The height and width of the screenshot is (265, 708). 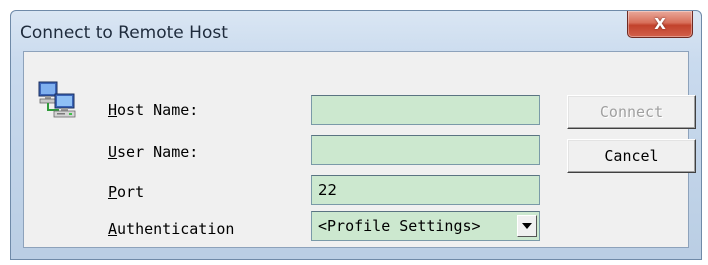 I want to click on port-label: Port, so click(x=126, y=192).